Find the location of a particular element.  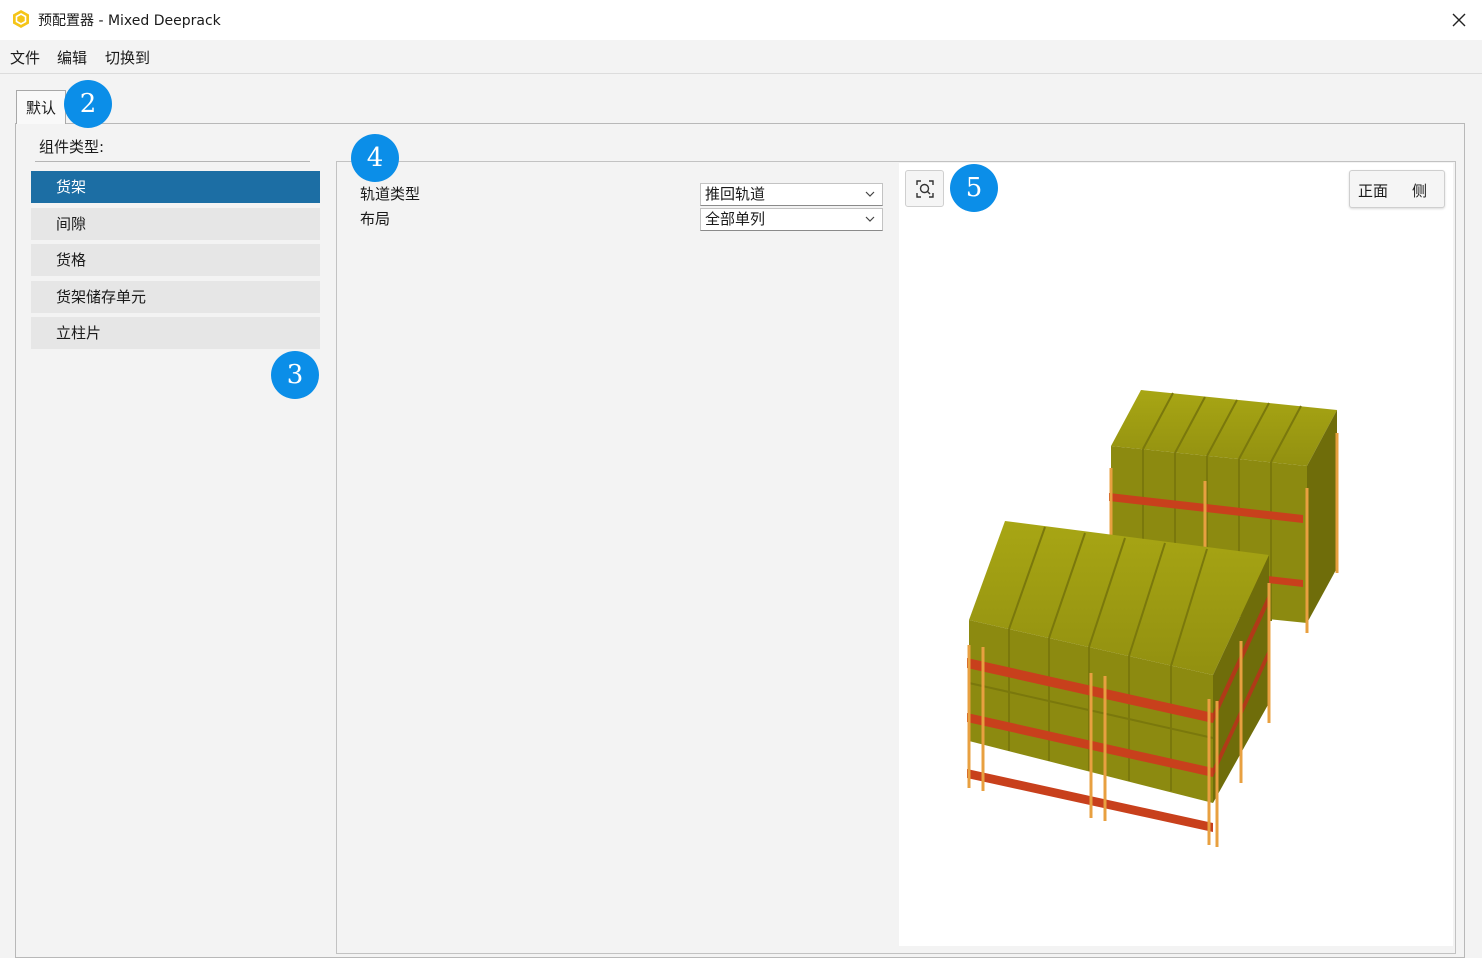

side-view-label: 侧 is located at coordinates (1420, 191).